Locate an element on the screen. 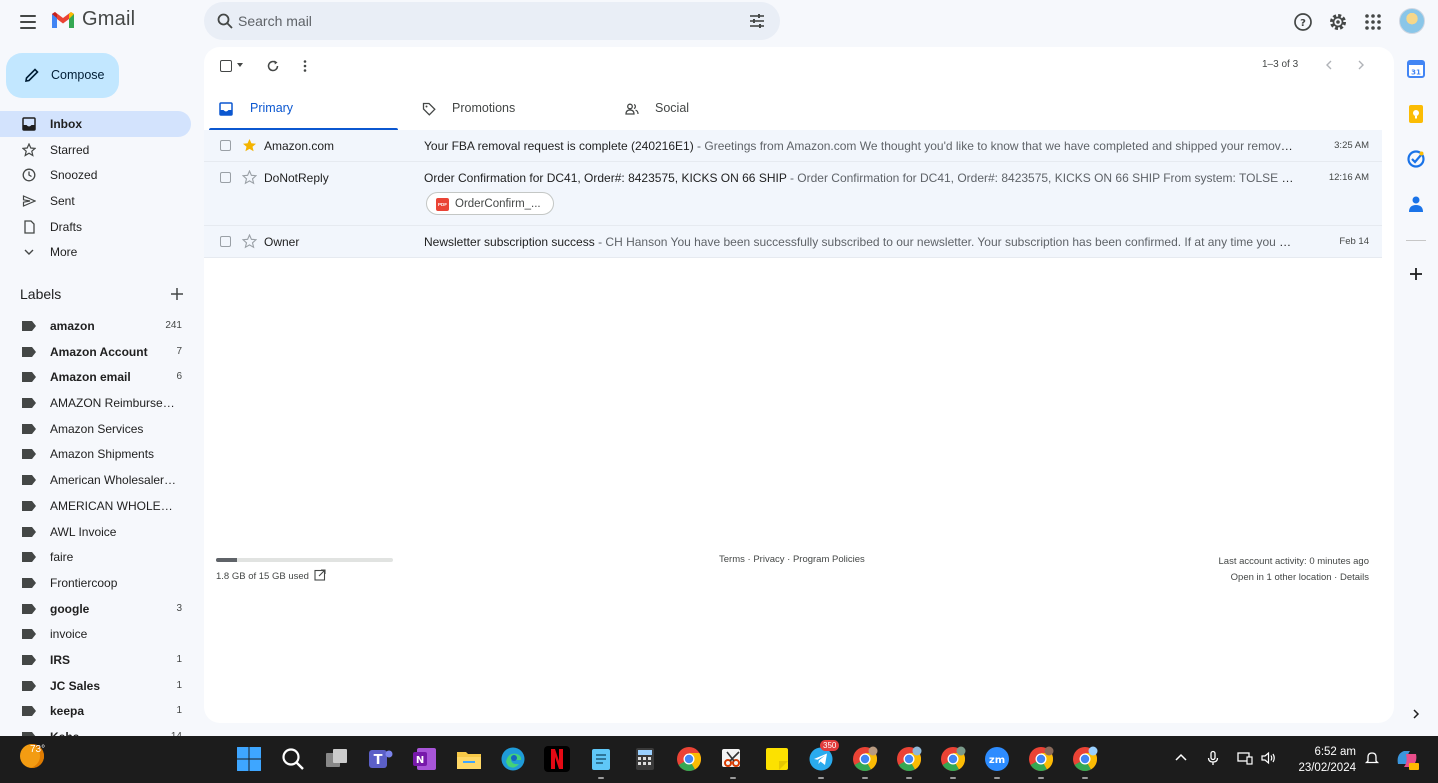 The width and height of the screenshot is (1438, 783). chrome-profile-5-icon is located at coordinates (1085, 759).